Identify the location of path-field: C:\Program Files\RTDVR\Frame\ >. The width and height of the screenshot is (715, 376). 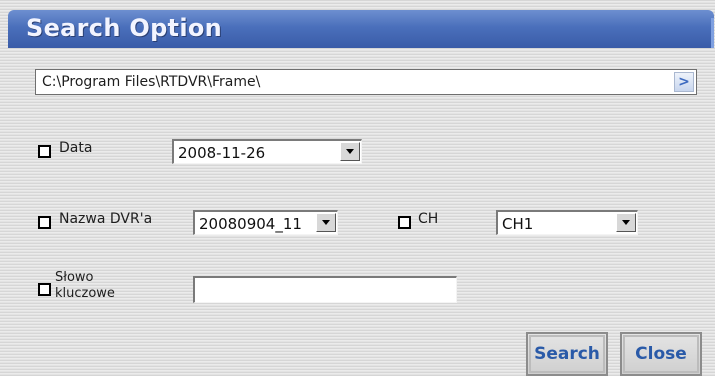
(366, 82).